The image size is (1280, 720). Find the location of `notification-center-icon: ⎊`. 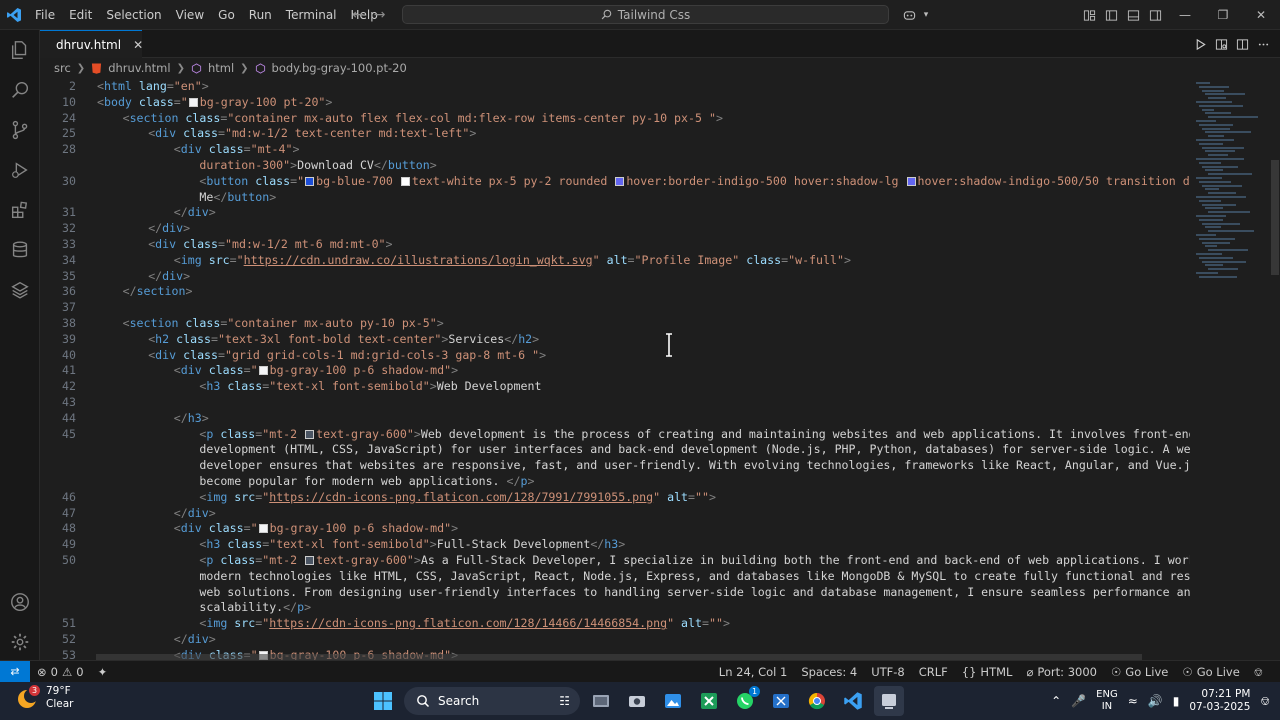

notification-center-icon: ⎊ is located at coordinates (1265, 701).